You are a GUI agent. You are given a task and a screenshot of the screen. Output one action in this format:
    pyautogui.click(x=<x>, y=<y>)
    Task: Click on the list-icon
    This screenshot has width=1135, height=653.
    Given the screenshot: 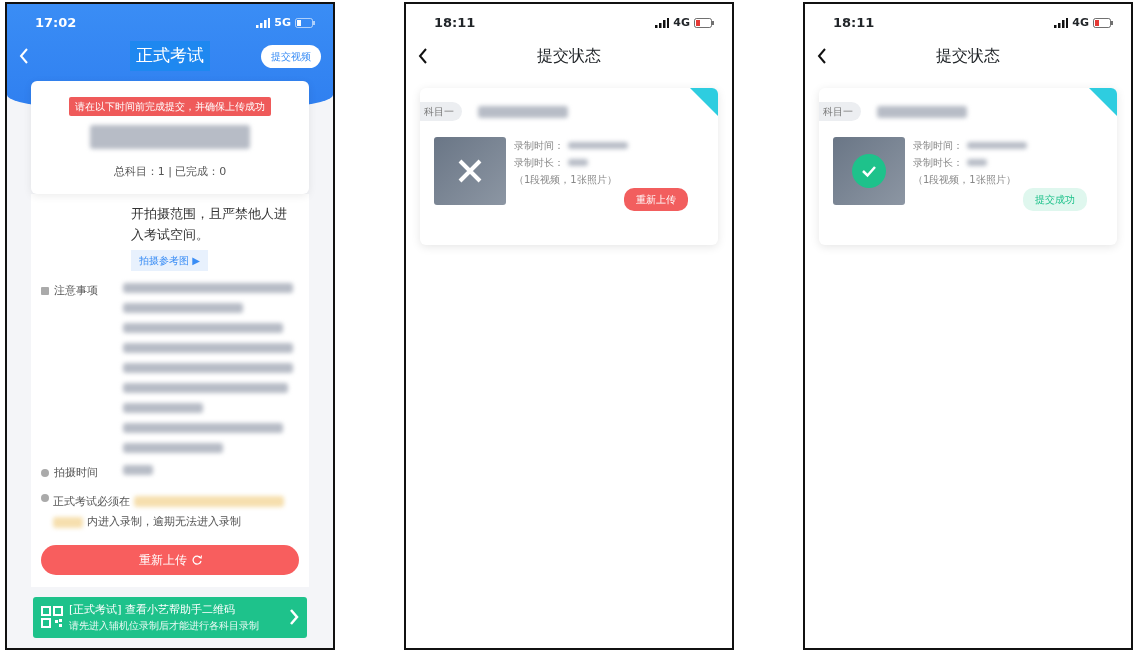 What is the action you would take?
    pyautogui.click(x=45, y=291)
    